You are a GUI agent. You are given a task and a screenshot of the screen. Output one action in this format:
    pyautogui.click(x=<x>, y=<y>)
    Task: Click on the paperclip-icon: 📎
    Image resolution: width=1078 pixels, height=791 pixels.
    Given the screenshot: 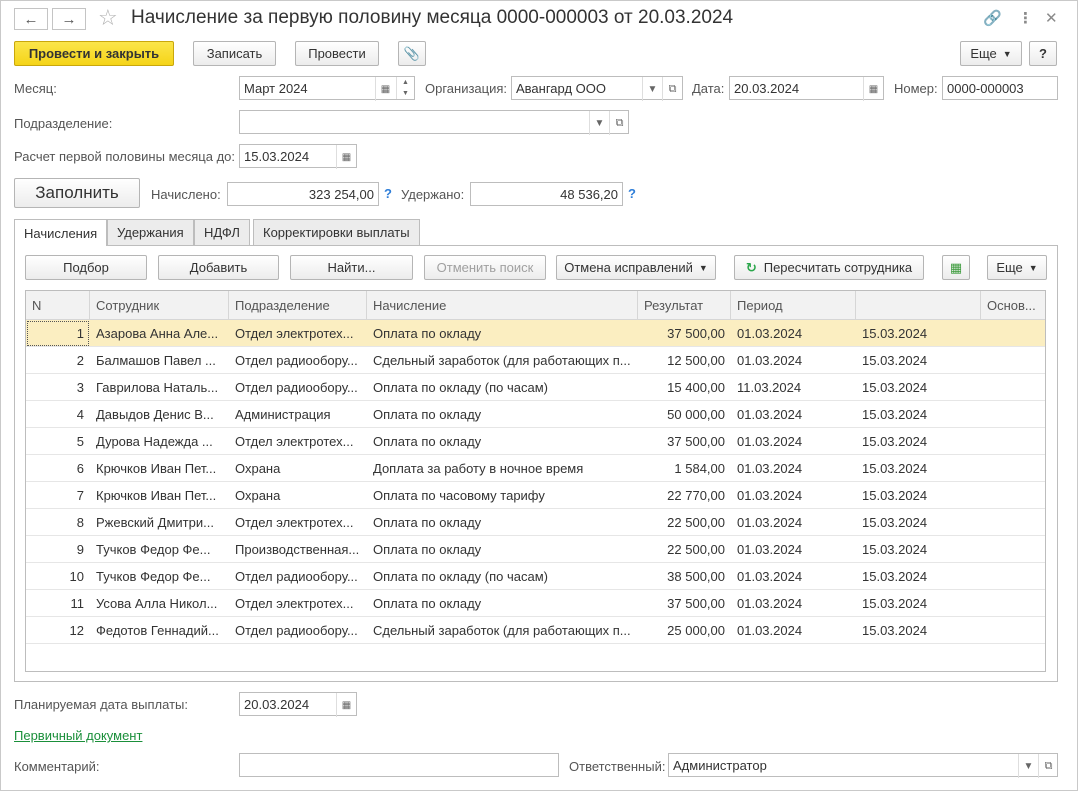 What is the action you would take?
    pyautogui.click(x=412, y=53)
    